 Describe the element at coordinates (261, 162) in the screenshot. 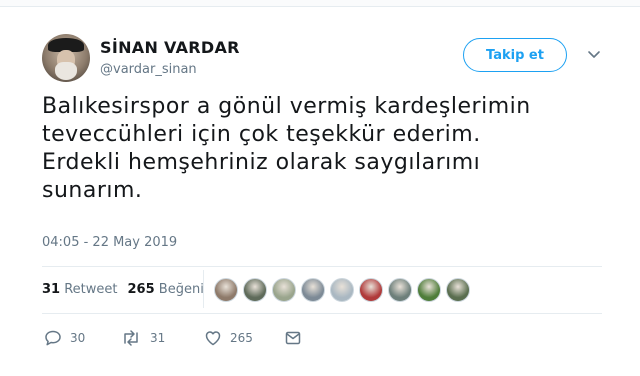

I see `tweet-text-line: Erdekli hemşehriniz olarak saygılarımı` at that location.